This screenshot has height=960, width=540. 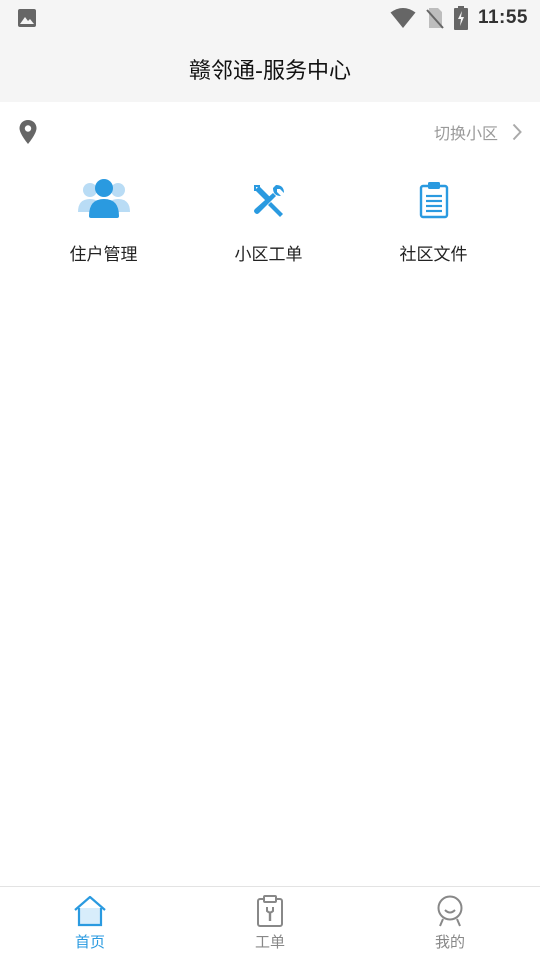 I want to click on tab-work-order-label: 工单, so click(x=269, y=942).